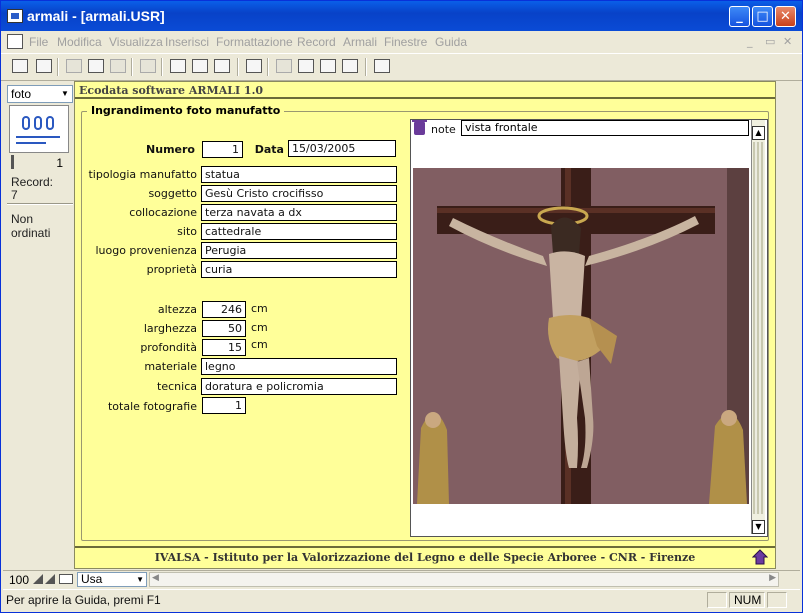 This screenshot has height=613, width=803. I want to click on record-book-icon, so click(39, 129).